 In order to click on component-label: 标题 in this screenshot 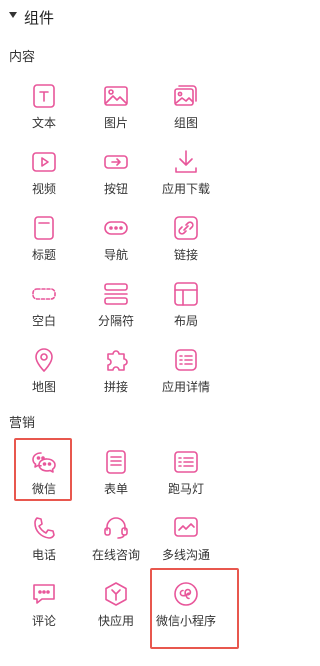, I will do `click(43, 255)`.